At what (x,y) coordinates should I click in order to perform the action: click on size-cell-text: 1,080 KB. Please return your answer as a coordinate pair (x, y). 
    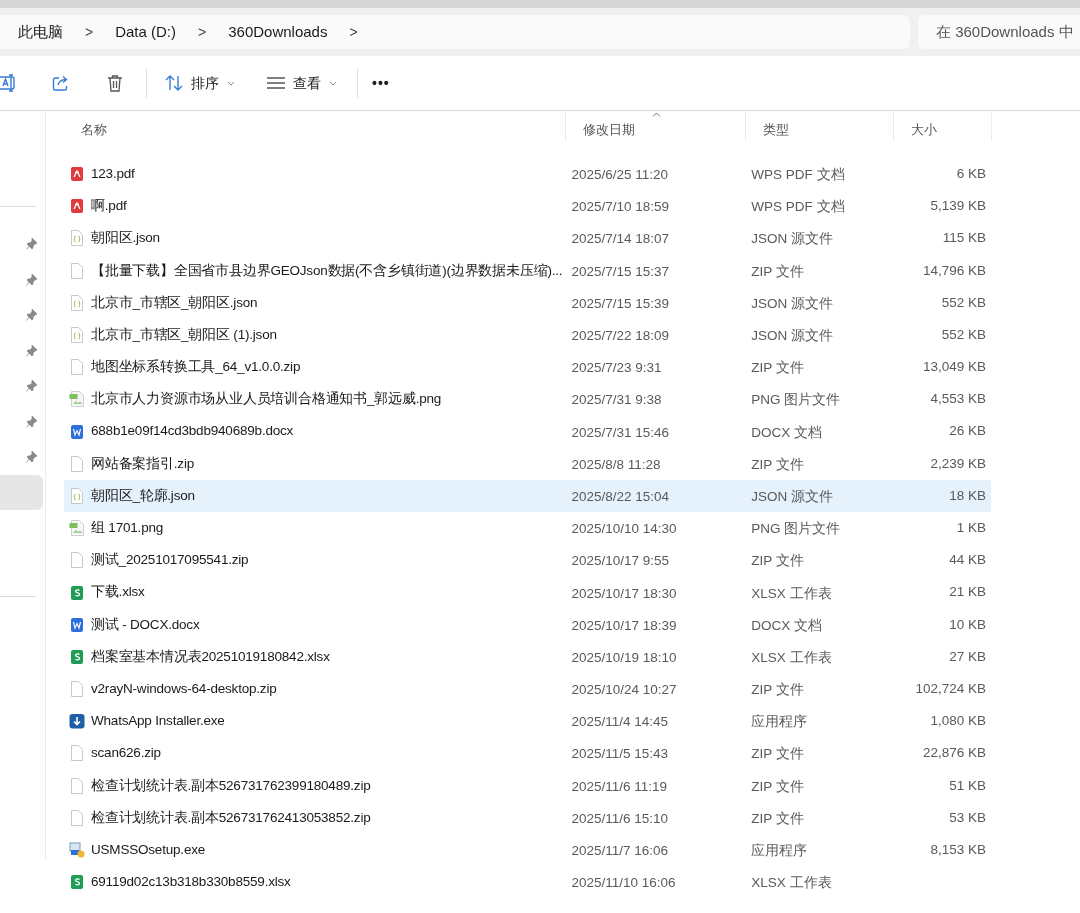
    Looking at the image, I should click on (958, 721).